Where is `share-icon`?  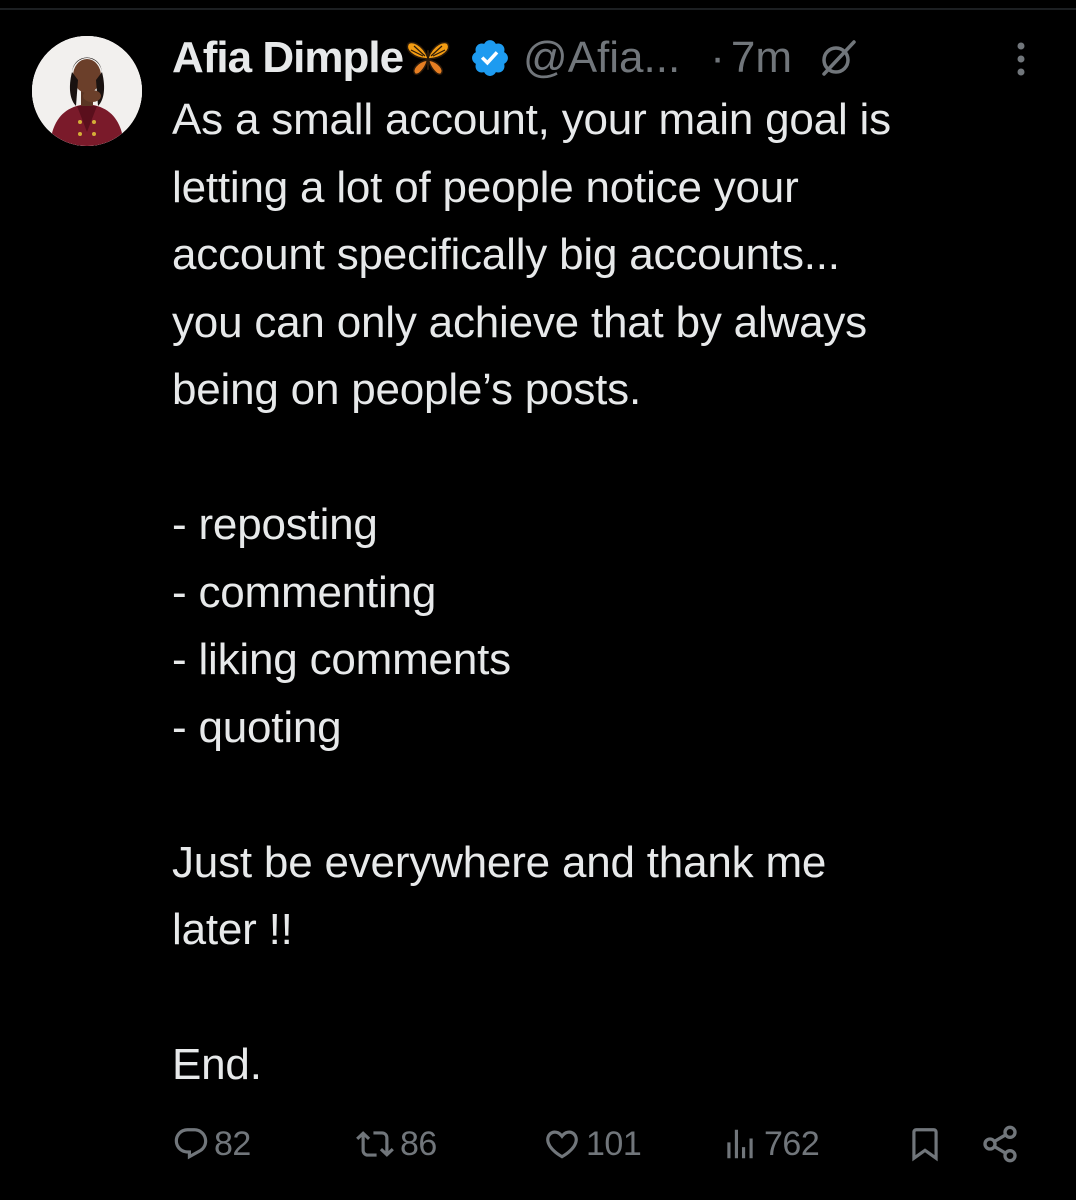 share-icon is located at coordinates (1000, 1144).